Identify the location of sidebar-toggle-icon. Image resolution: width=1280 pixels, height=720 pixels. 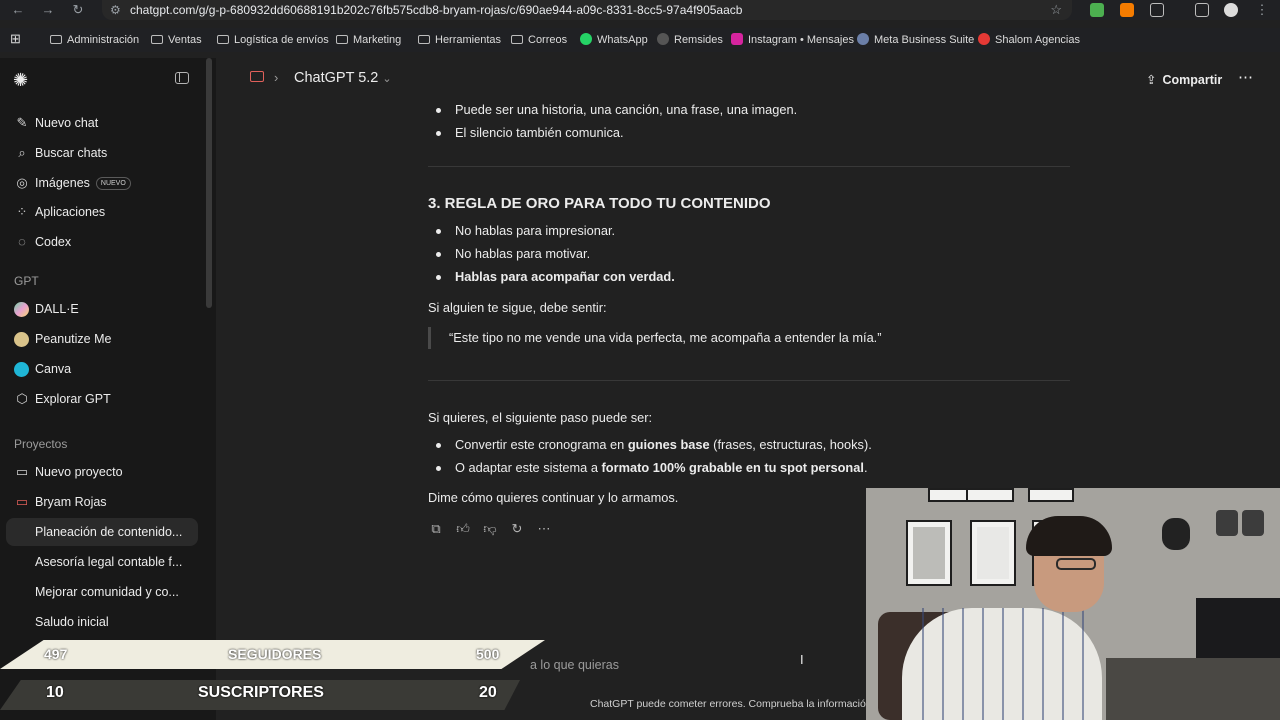
(182, 78).